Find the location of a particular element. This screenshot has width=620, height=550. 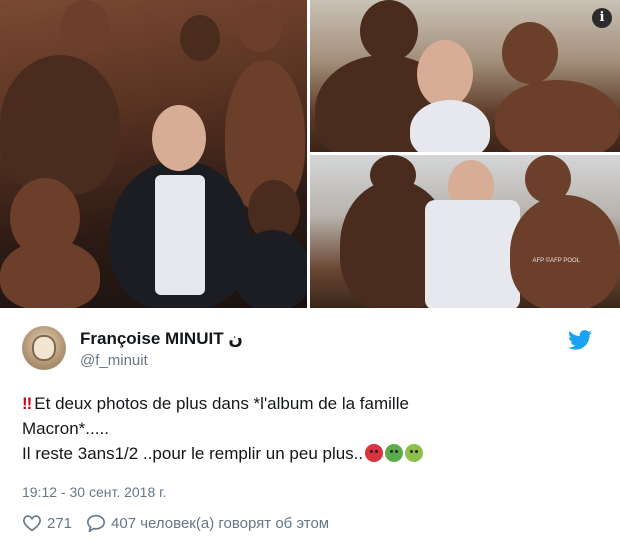

reply-count-text: 407 человек(а) говорят об этом is located at coordinates (220, 523).